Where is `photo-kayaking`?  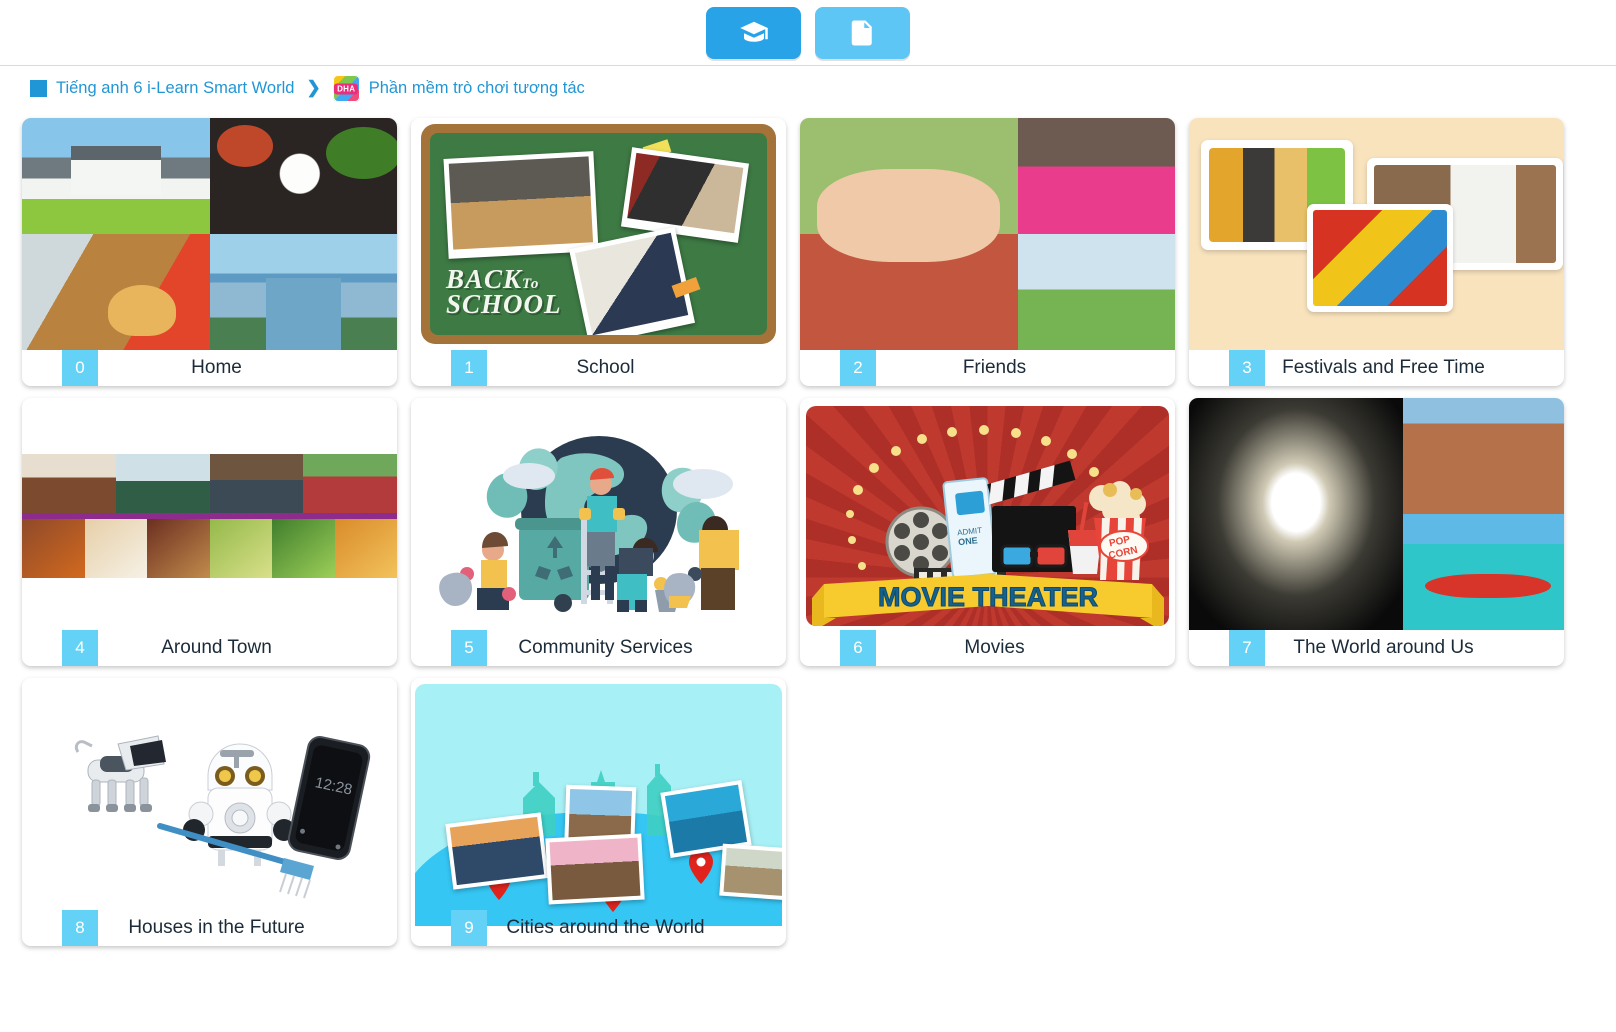
photo-kayaking is located at coordinates (1483, 572).